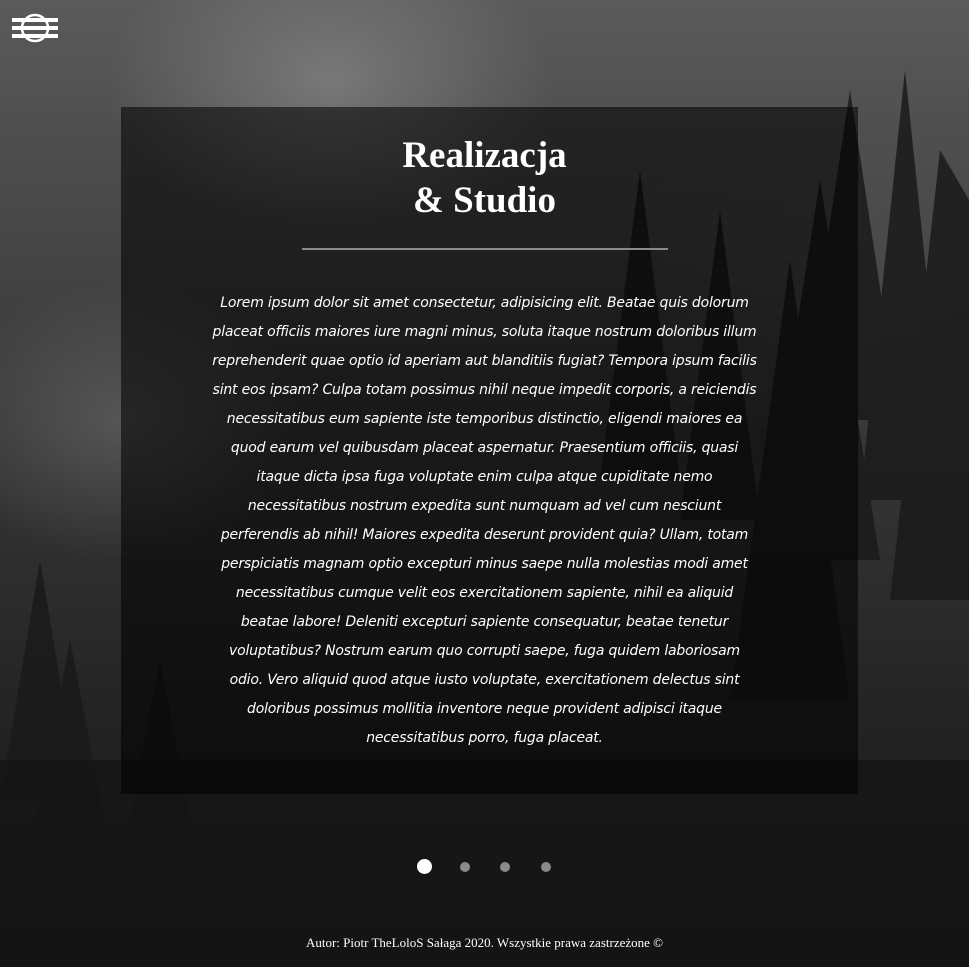  I want to click on menu-button, so click(35, 28).